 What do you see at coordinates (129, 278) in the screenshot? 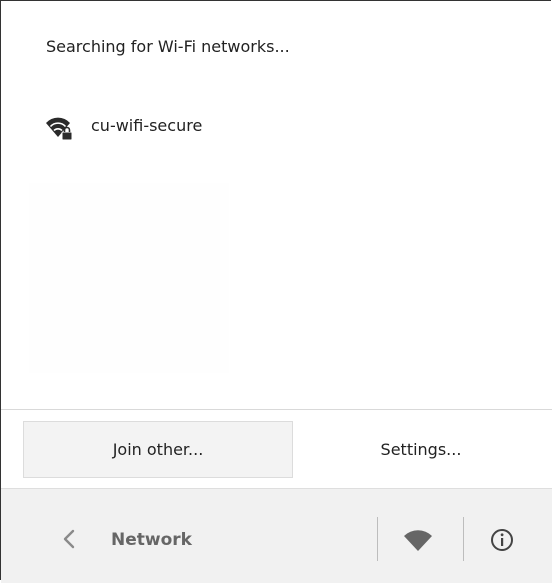
I see `empty-list-area` at bounding box center [129, 278].